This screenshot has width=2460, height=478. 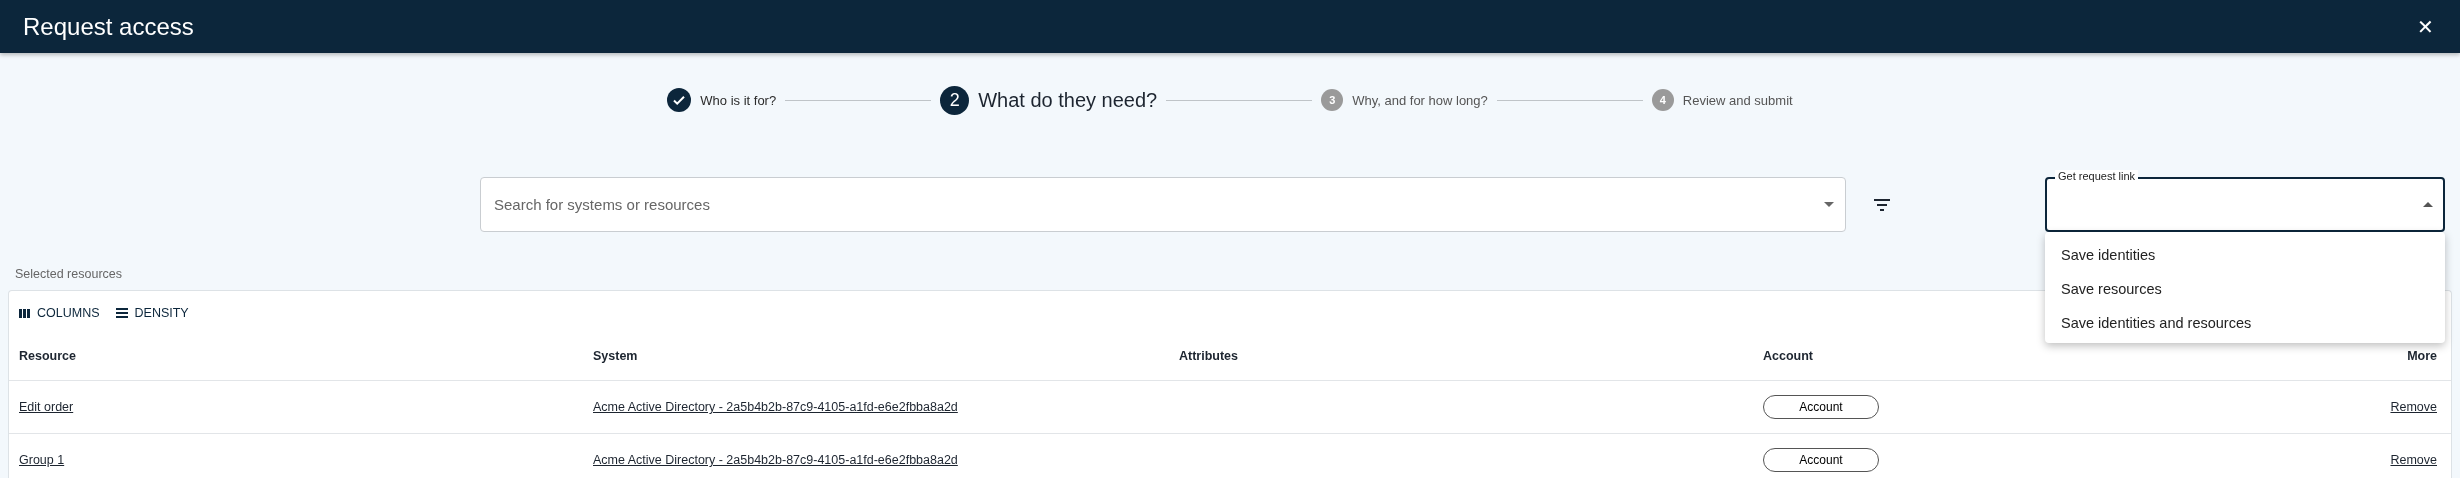 I want to click on resource-link: Group 1, so click(x=42, y=460).